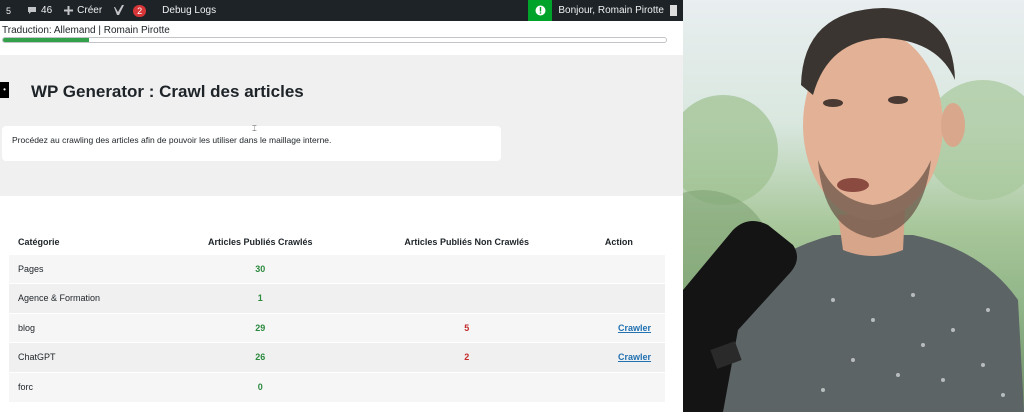 This screenshot has width=1024, height=412. Describe the element at coordinates (86, 30) in the screenshot. I see `translation-label: Traduction: Allemand | Romain Pirotte` at that location.